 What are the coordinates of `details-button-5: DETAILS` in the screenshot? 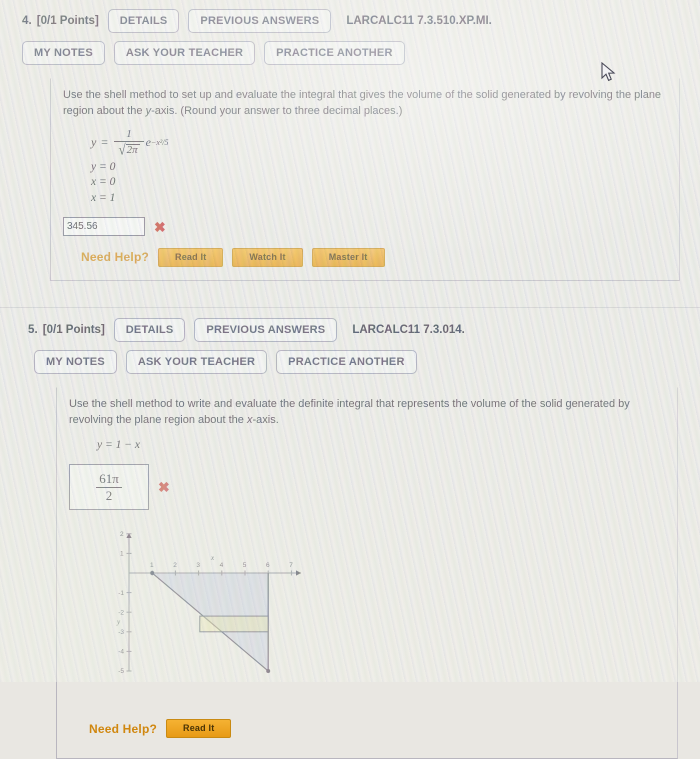 It's located at (149, 329).